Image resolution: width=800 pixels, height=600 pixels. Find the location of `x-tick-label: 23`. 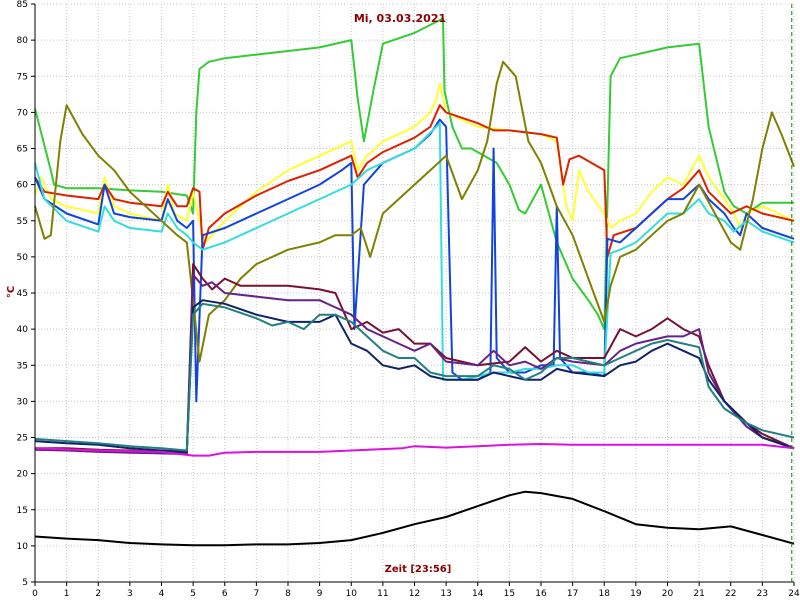

x-tick-label: 23 is located at coordinates (762, 594).